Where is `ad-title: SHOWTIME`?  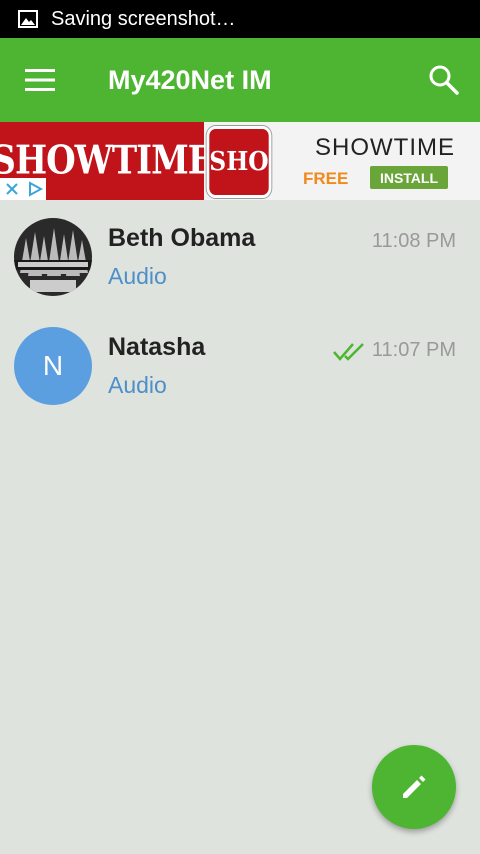 ad-title: SHOWTIME is located at coordinates (385, 147).